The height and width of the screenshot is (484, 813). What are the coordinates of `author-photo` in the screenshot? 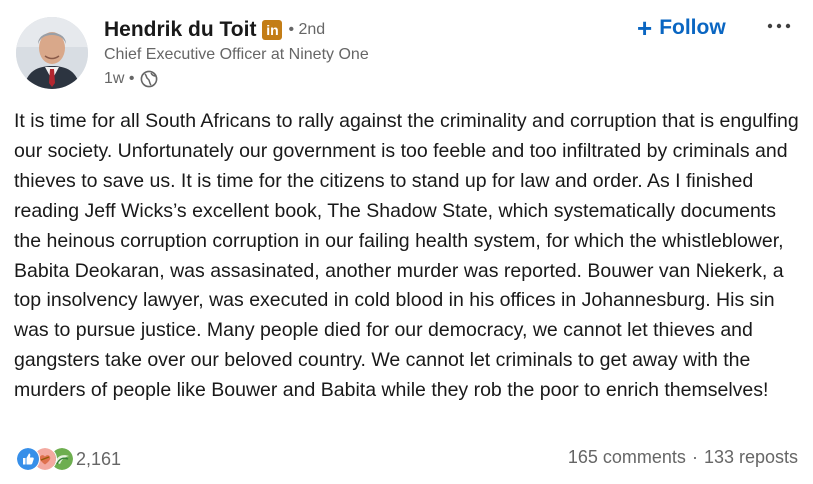 It's located at (52, 53).